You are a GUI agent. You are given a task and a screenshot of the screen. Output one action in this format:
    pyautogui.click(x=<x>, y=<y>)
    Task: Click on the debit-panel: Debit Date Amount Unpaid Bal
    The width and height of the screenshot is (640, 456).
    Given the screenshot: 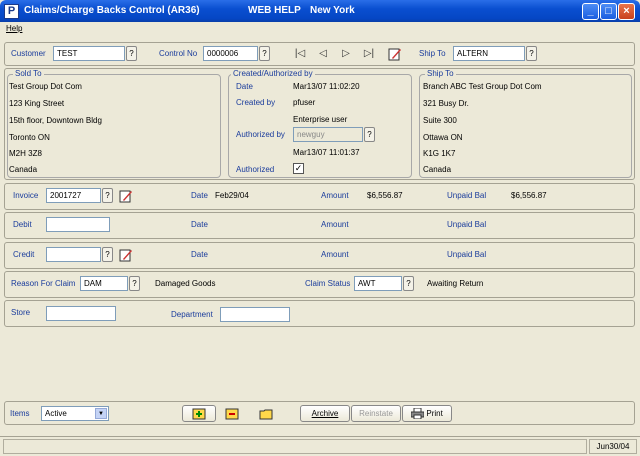 What is the action you would take?
    pyautogui.click(x=319, y=225)
    